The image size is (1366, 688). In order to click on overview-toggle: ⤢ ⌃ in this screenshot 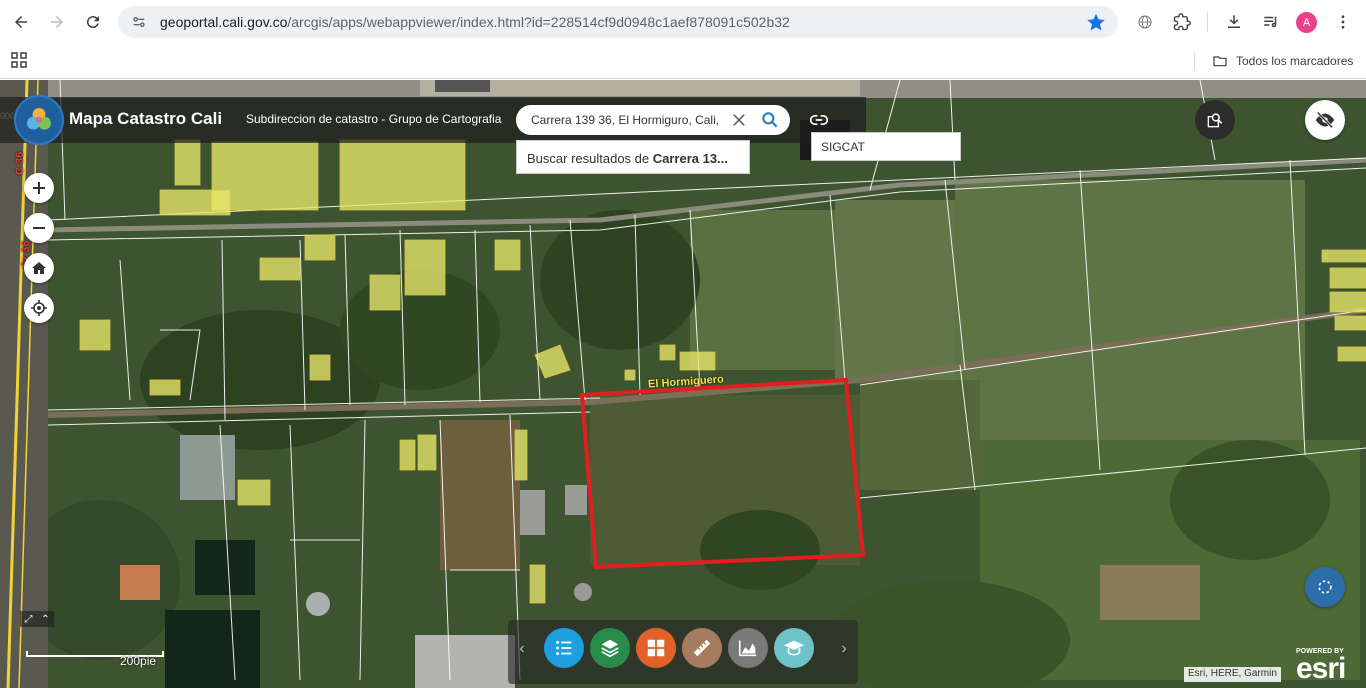, I will do `click(37, 619)`.